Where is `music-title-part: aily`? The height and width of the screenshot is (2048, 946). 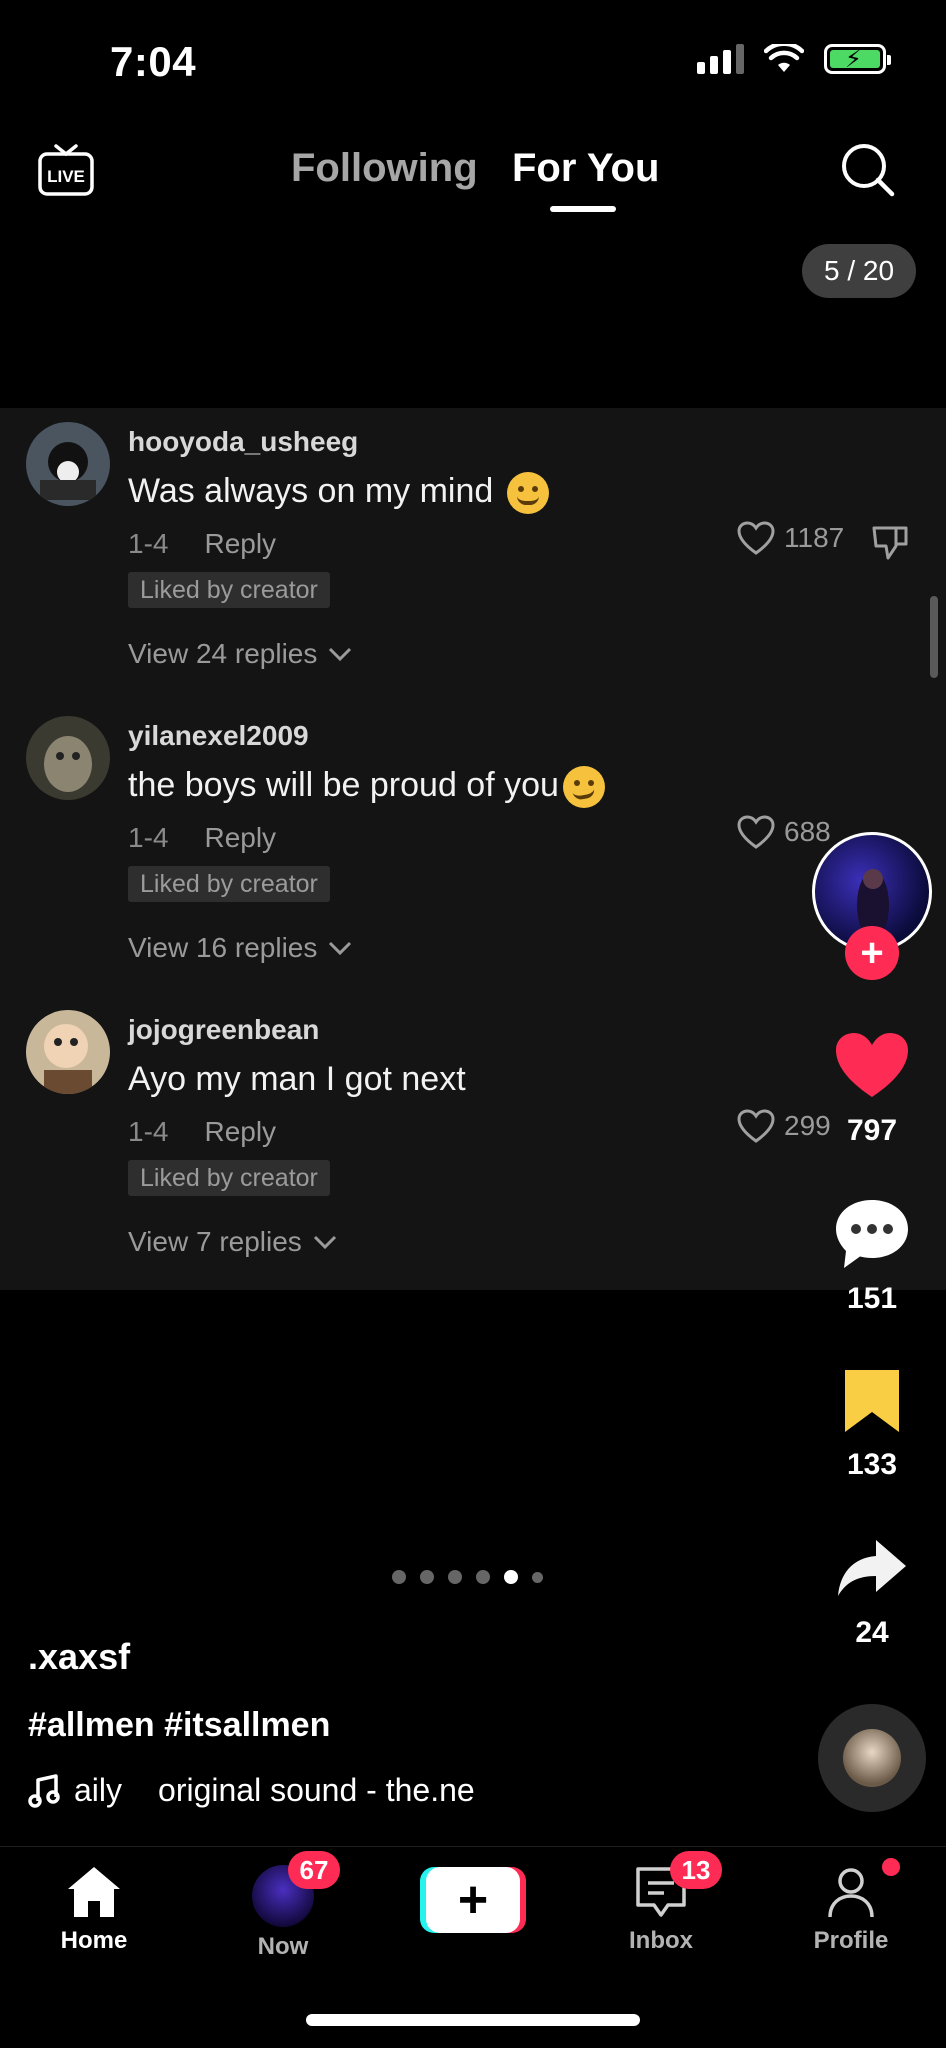 music-title-part: aily is located at coordinates (98, 1790).